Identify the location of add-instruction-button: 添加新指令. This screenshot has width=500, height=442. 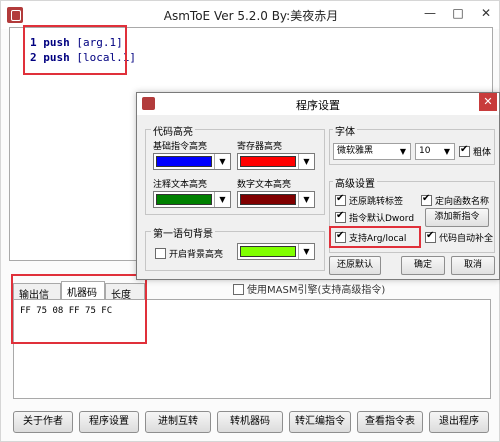
(457, 217).